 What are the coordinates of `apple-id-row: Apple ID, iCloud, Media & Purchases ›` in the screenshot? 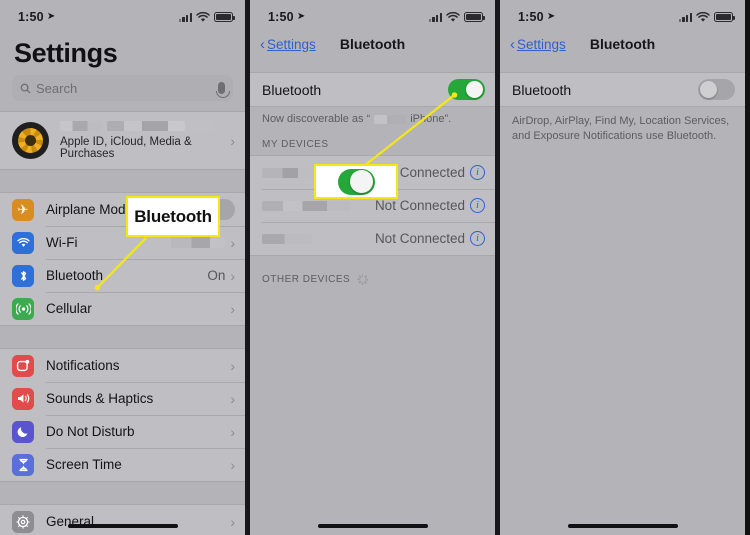 It's located at (122, 140).